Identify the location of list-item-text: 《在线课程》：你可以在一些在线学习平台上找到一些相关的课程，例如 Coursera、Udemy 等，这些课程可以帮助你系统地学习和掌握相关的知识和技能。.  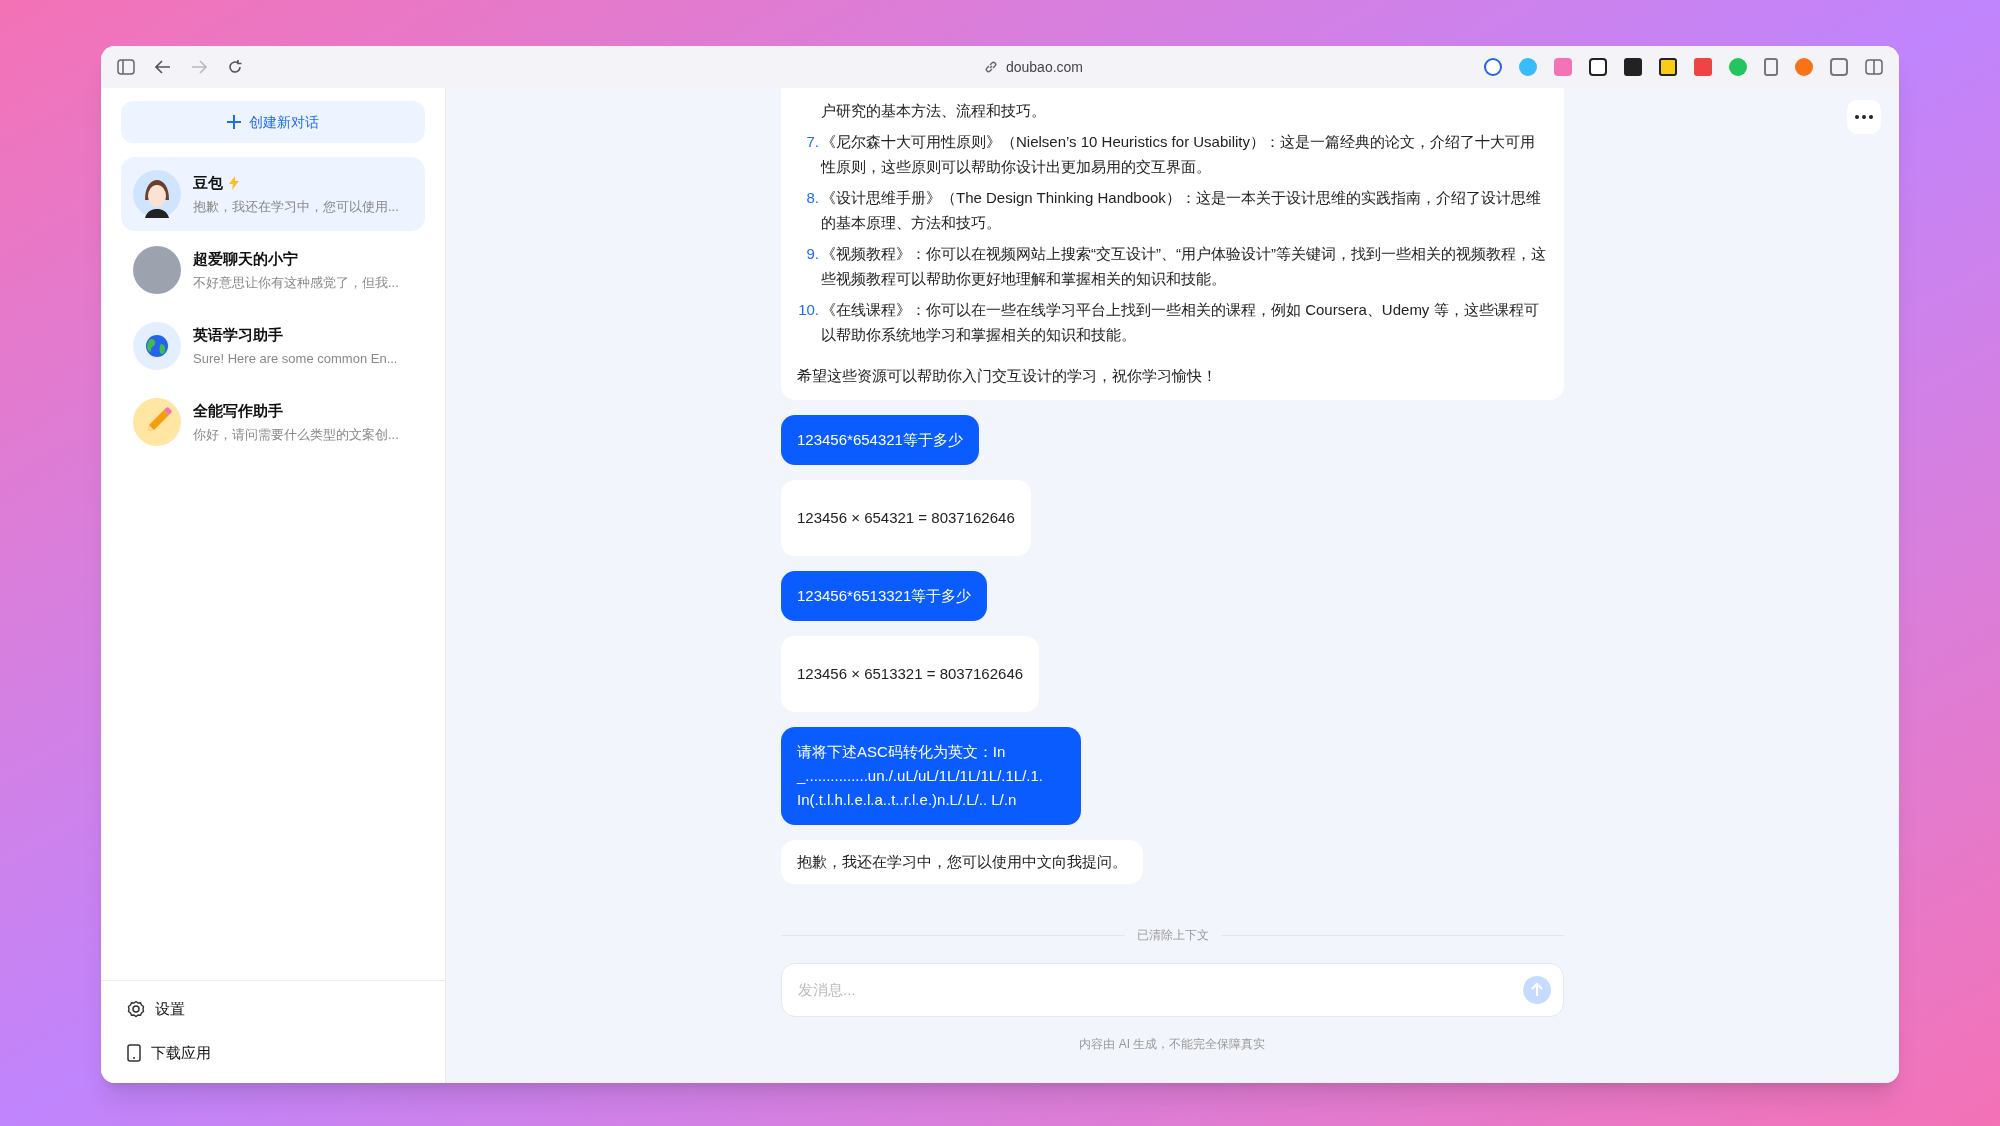
(1180, 322).